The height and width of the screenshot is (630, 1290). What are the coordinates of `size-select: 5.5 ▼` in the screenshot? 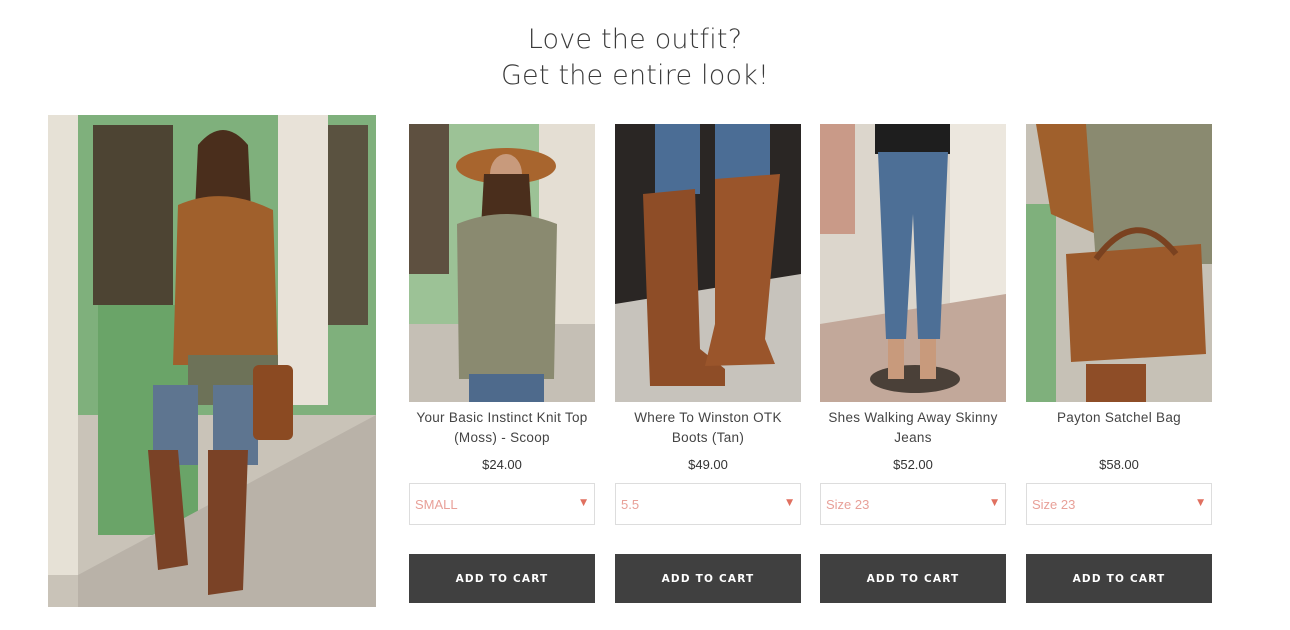 It's located at (708, 504).